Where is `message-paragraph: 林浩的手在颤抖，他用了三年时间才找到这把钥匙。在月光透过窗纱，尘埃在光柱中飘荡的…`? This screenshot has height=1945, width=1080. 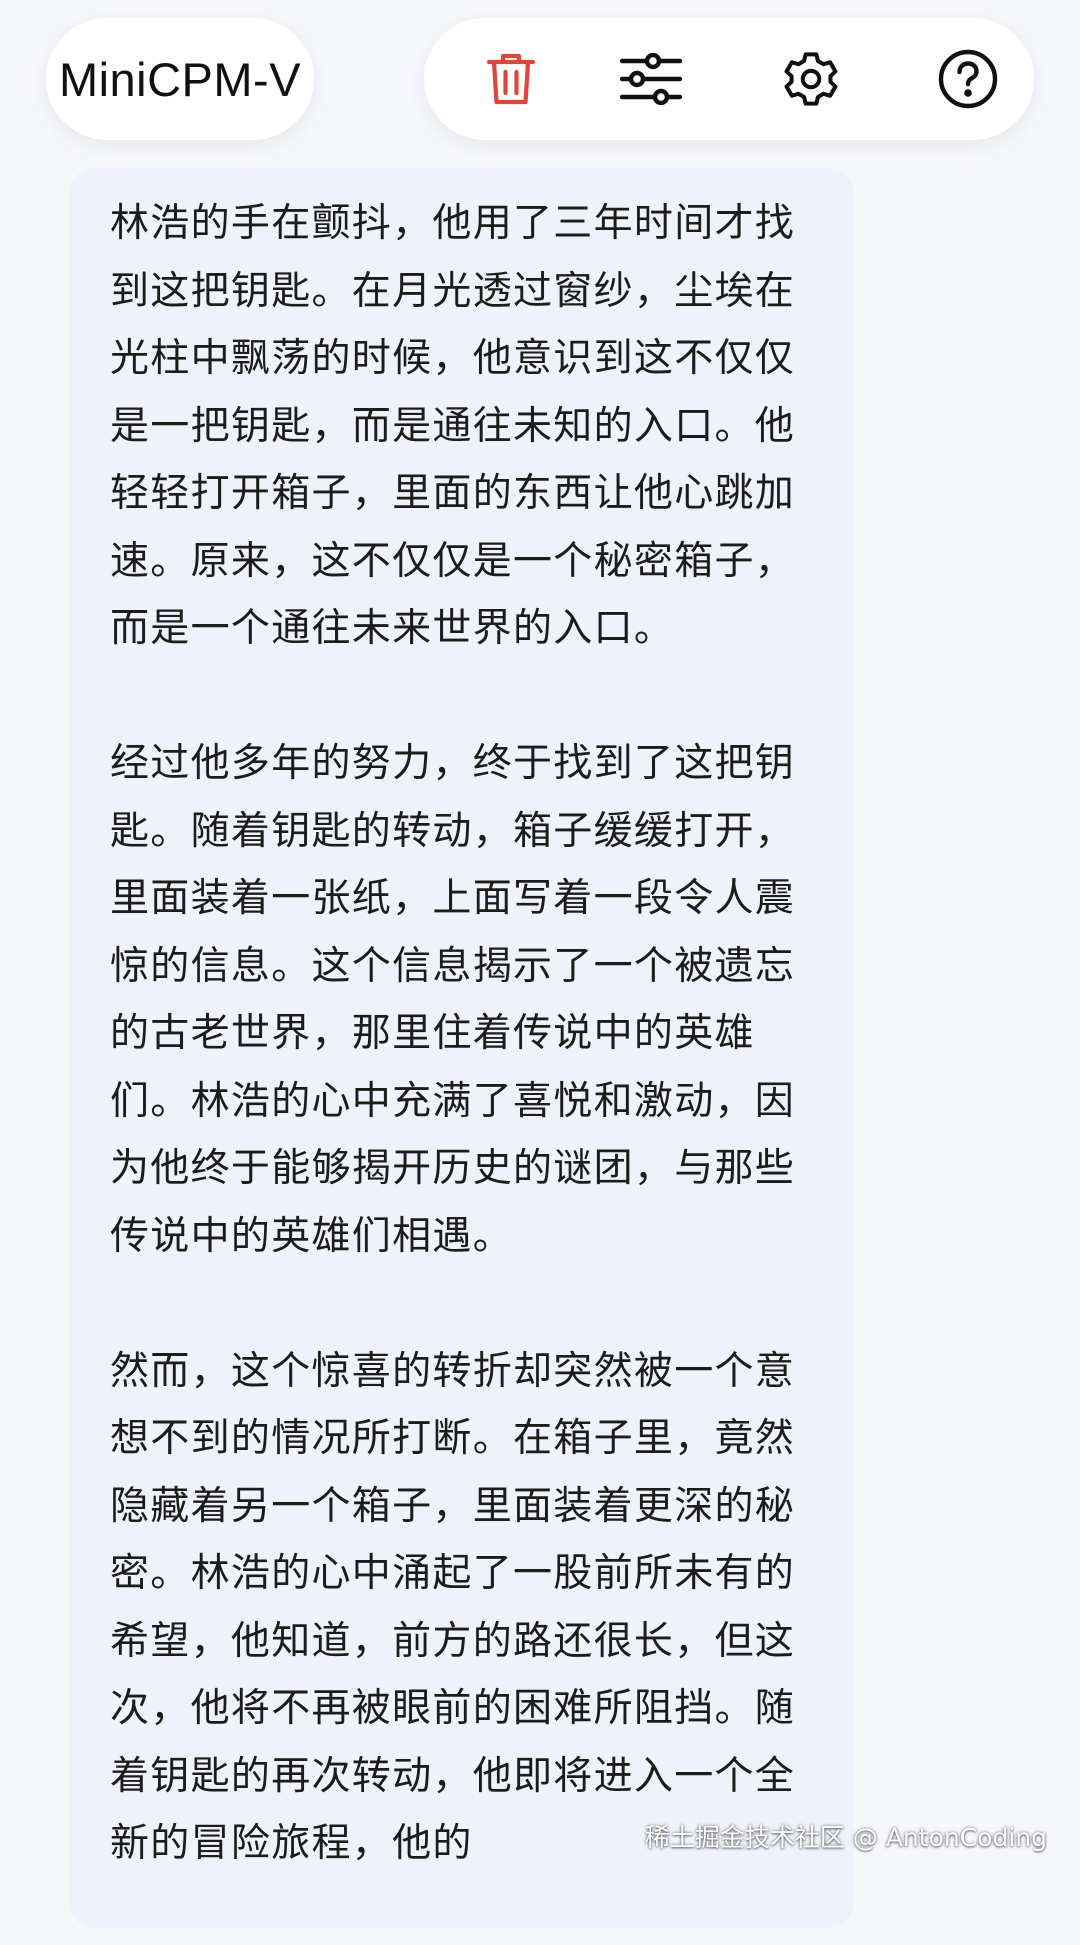 message-paragraph: 林浩的手在颤抖，他用了三年时间才找到这把钥匙。在月光透过窗纱，尘埃在光柱中飘荡的… is located at coordinates (453, 426).